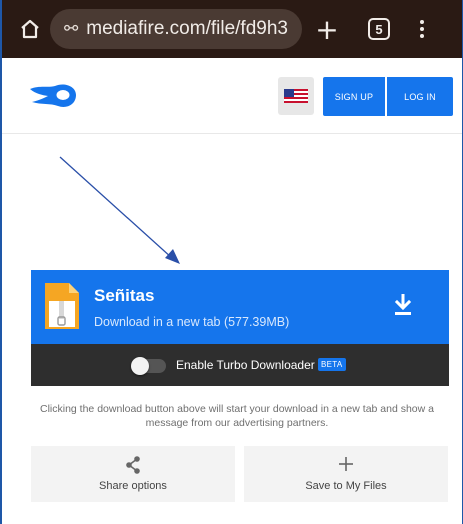 Image resolution: width=463 pixels, height=524 pixels. What do you see at coordinates (420, 96) in the screenshot?
I see `log-in-button: LOG IN` at bounding box center [420, 96].